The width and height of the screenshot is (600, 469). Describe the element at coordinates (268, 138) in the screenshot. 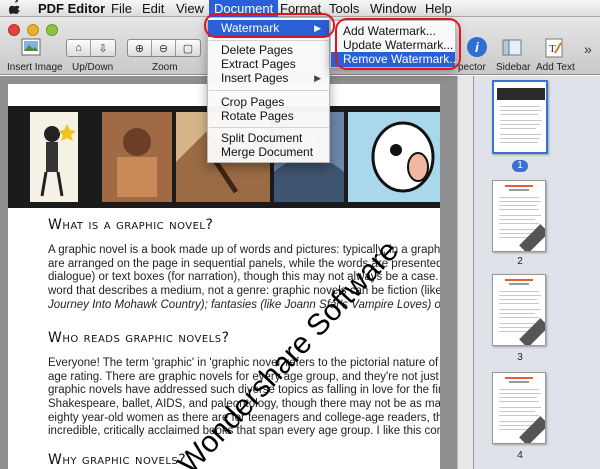

I see `menu-item-split-document: Split Document` at that location.